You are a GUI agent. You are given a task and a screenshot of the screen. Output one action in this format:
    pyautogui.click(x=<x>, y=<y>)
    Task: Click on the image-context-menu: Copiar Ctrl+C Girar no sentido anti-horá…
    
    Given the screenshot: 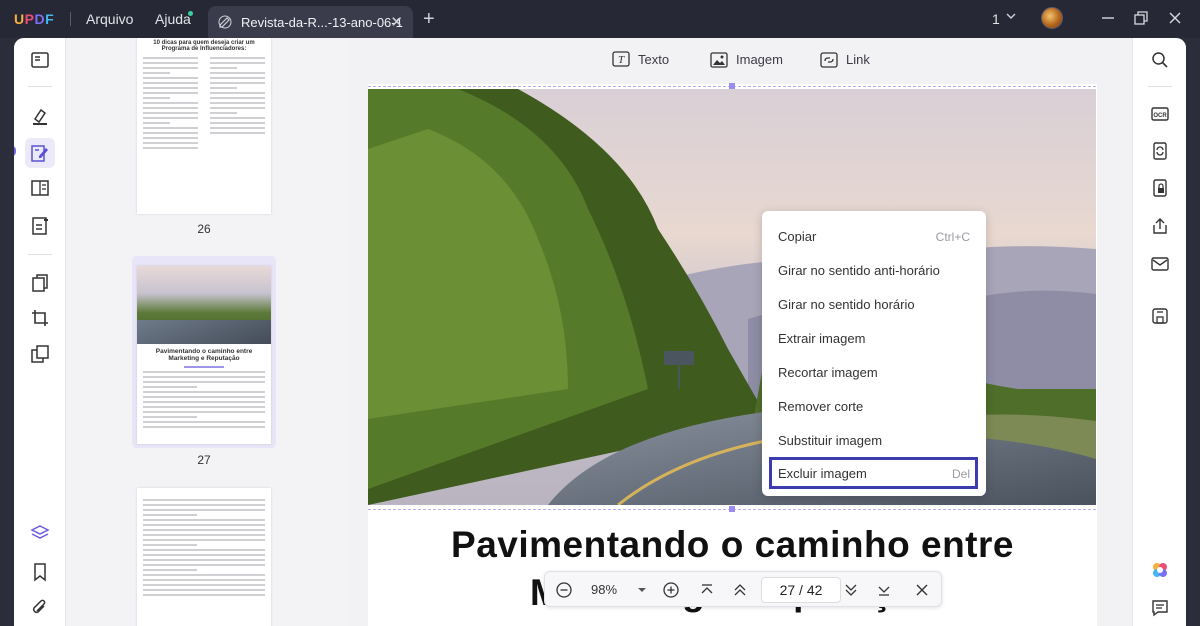 What is the action you would take?
    pyautogui.click(x=874, y=353)
    